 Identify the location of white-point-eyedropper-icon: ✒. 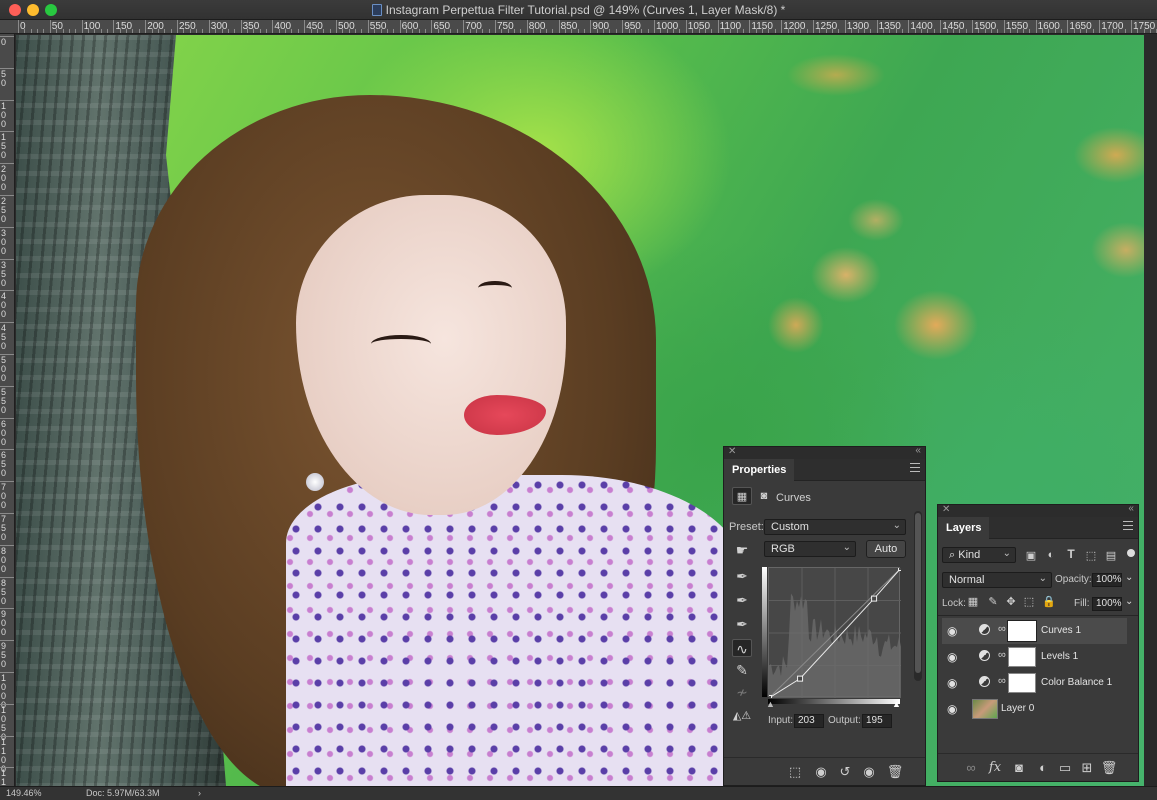
(742, 624).